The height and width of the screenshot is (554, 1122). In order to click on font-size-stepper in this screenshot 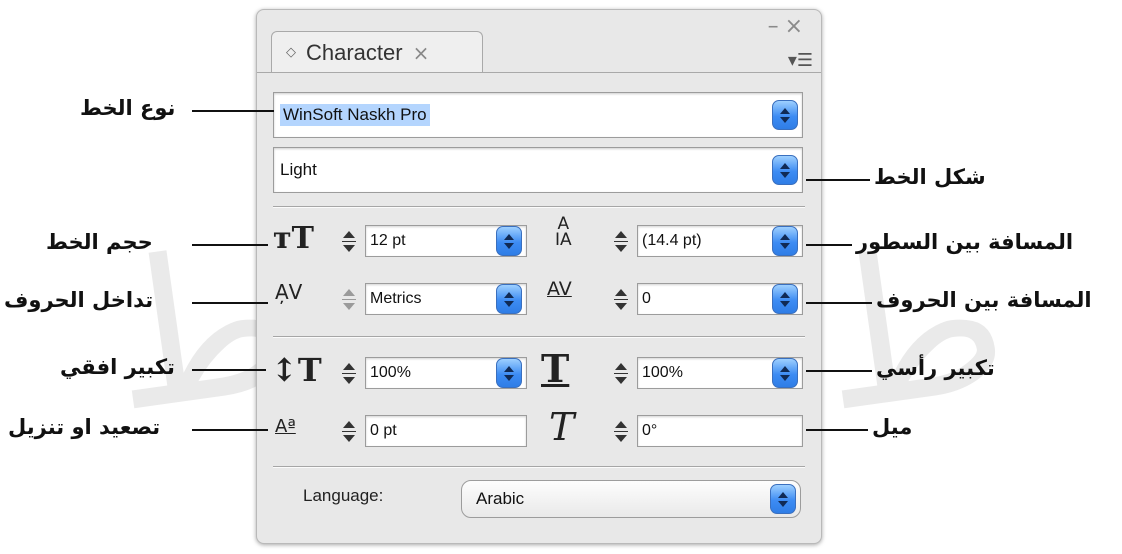, I will do `click(349, 241)`.